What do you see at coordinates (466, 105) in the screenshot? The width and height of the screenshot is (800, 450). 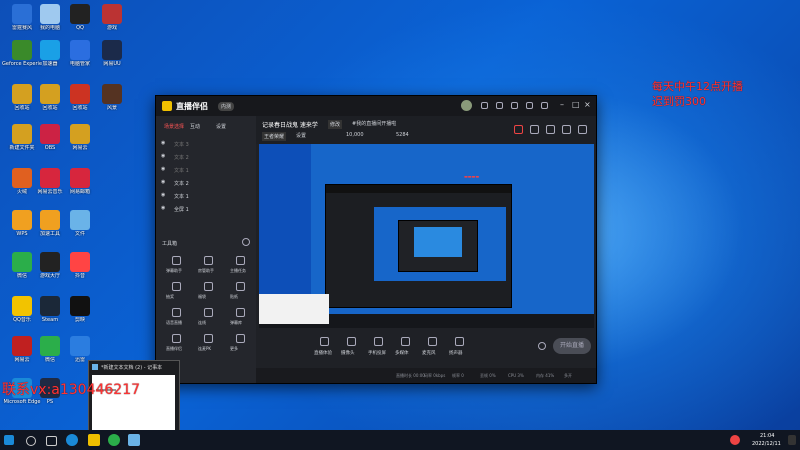 I see `avatar` at bounding box center [466, 105].